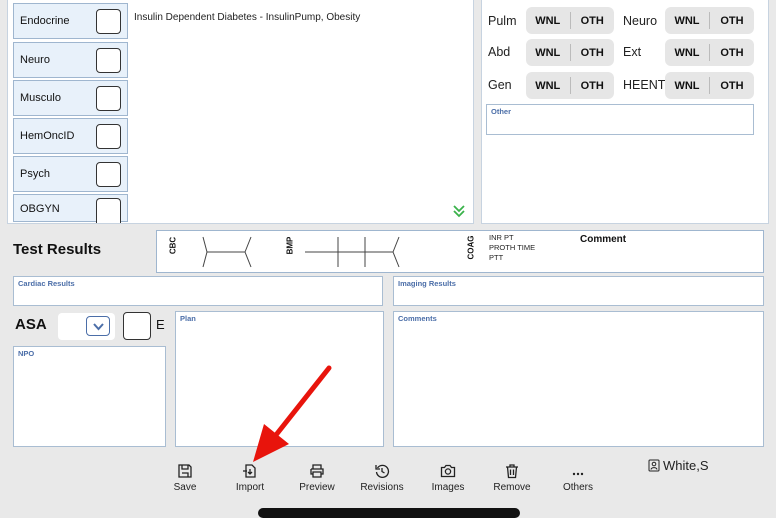 The width and height of the screenshot is (776, 518). What do you see at coordinates (471, 247) in the screenshot?
I see `coag-label: COAG` at bounding box center [471, 247].